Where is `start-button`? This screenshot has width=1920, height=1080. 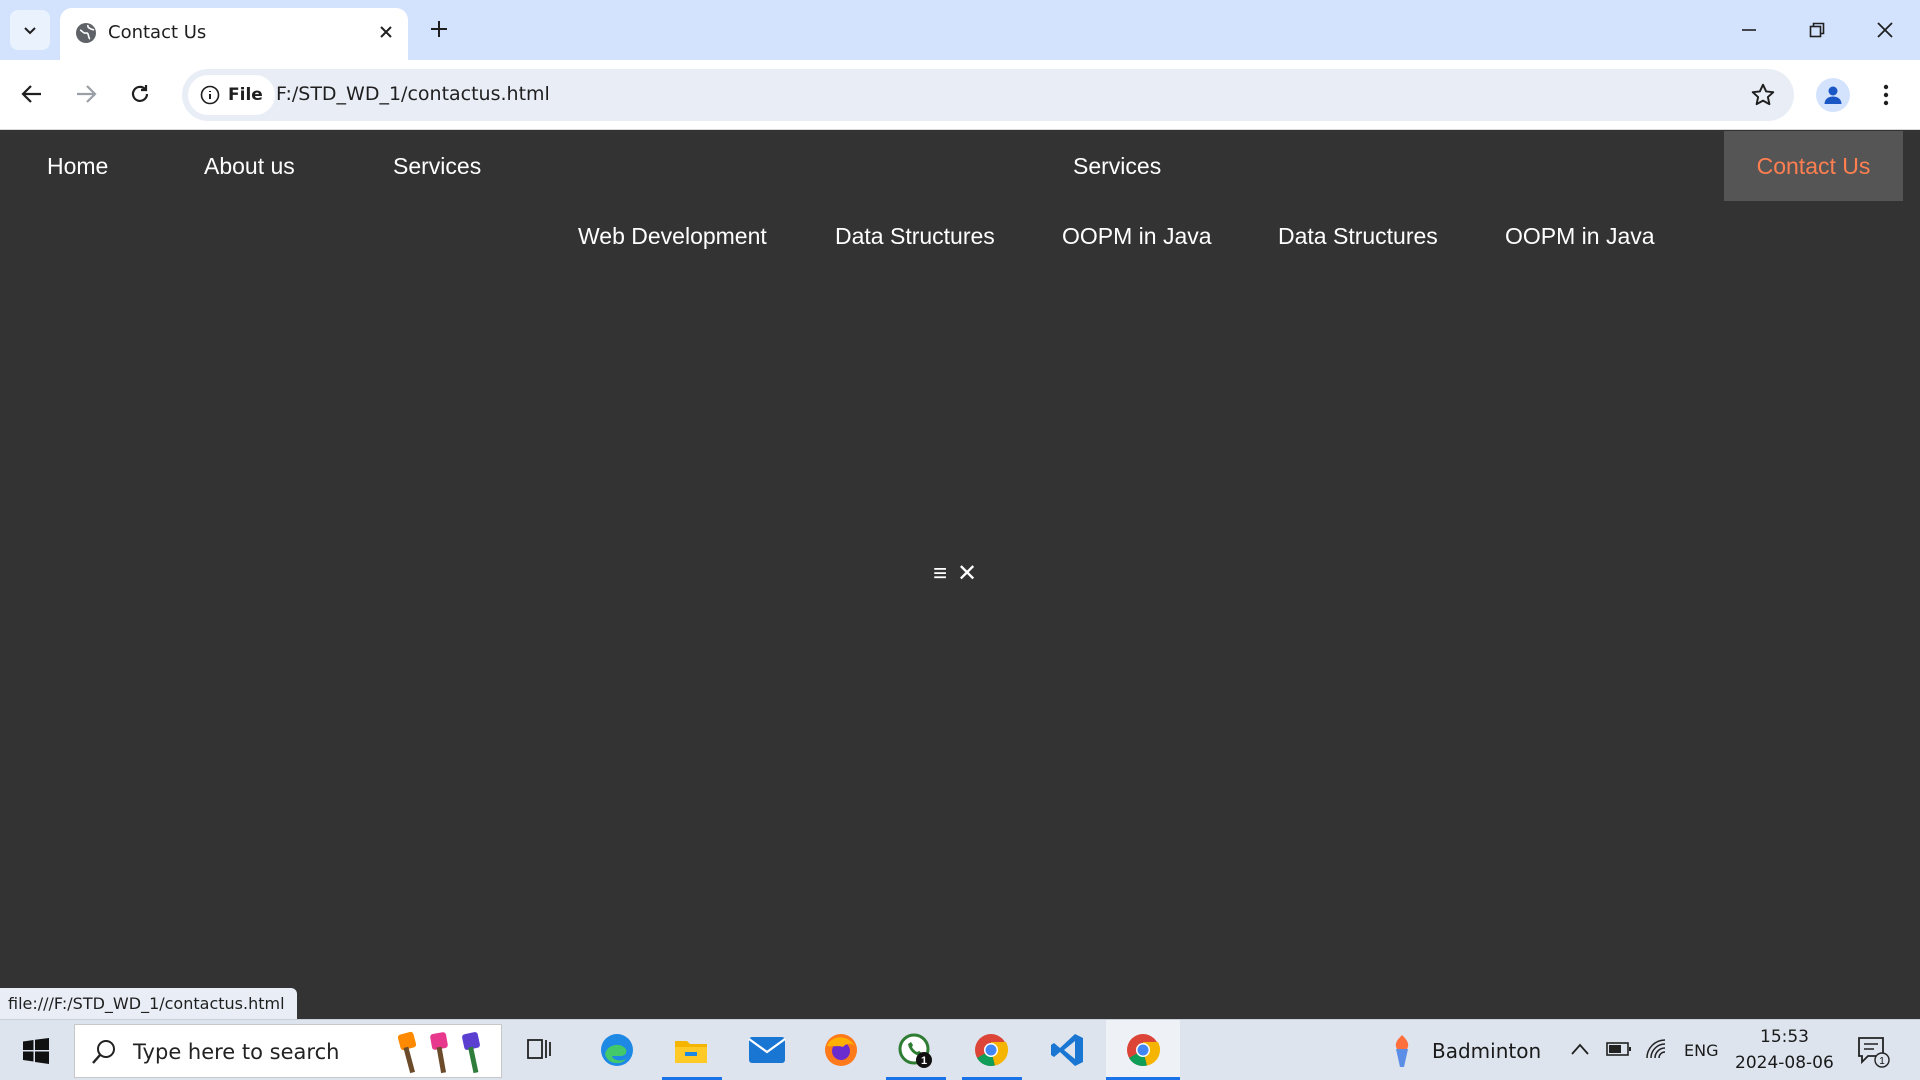 start-button is located at coordinates (36, 1051).